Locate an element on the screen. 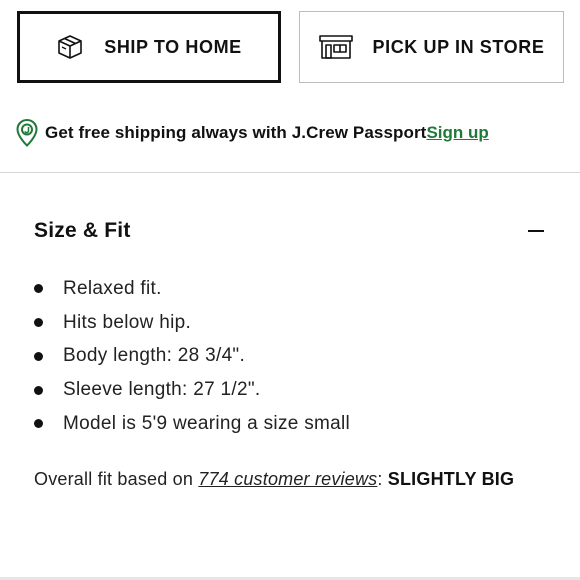 The height and width of the screenshot is (580, 580). pick-up-in-store-button: PICK UP IN STORE is located at coordinates (431, 47).